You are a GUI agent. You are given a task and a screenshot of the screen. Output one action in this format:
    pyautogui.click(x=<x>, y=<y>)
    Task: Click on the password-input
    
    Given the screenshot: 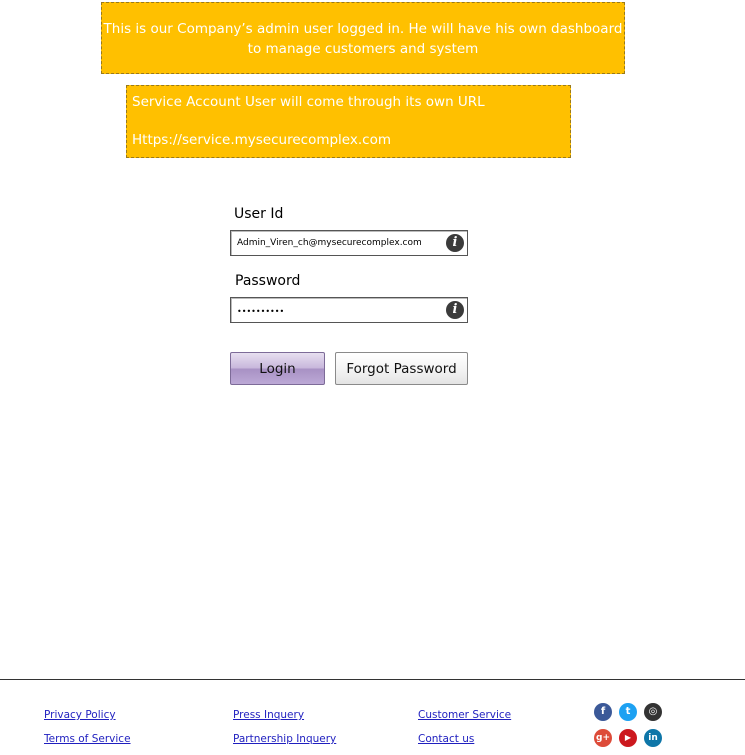 What is the action you would take?
    pyautogui.click(x=337, y=311)
    